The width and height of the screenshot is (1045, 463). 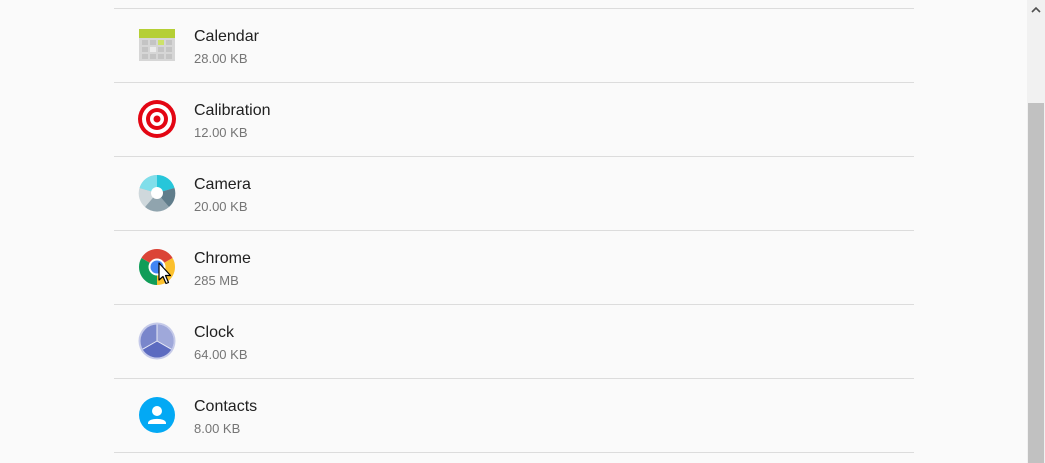 I want to click on app-size: 12.00 KB, so click(x=221, y=132).